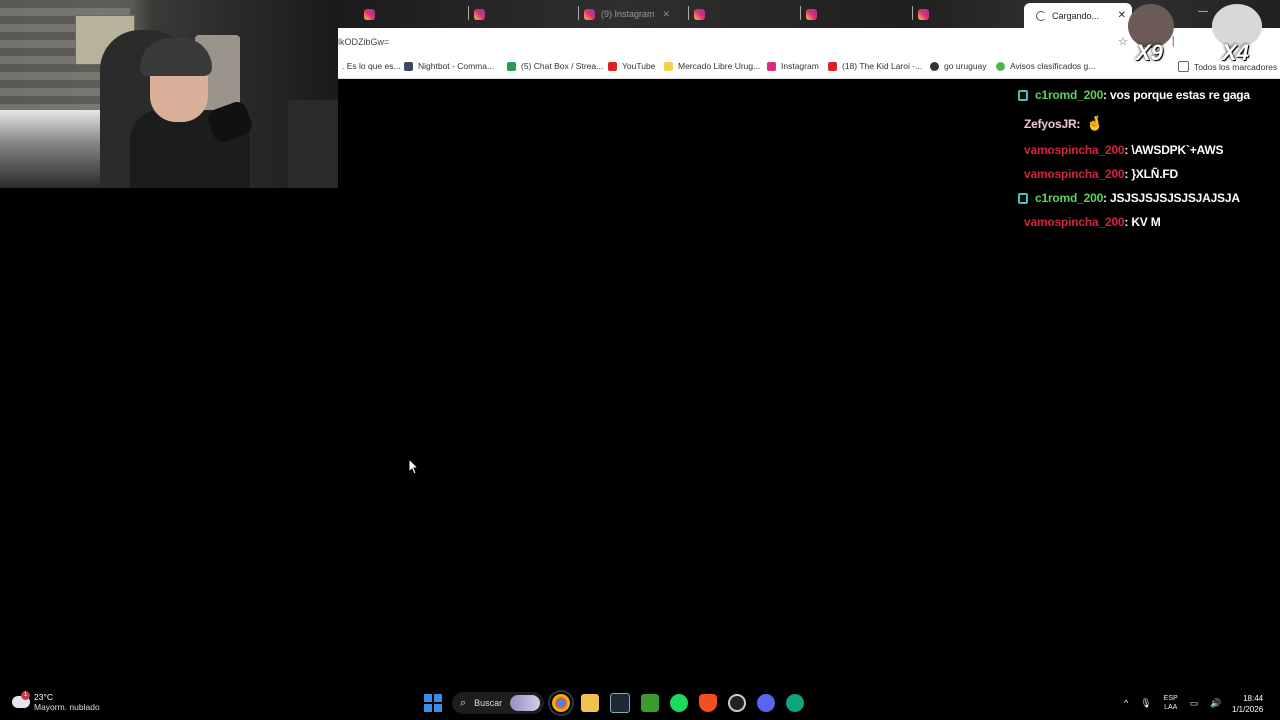  I want to click on brave-icon, so click(708, 703).